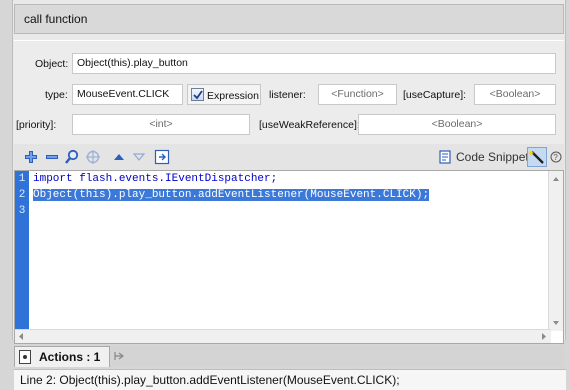 This screenshot has height=390, width=570. I want to click on useweak-field: <Boolean>, so click(457, 124).